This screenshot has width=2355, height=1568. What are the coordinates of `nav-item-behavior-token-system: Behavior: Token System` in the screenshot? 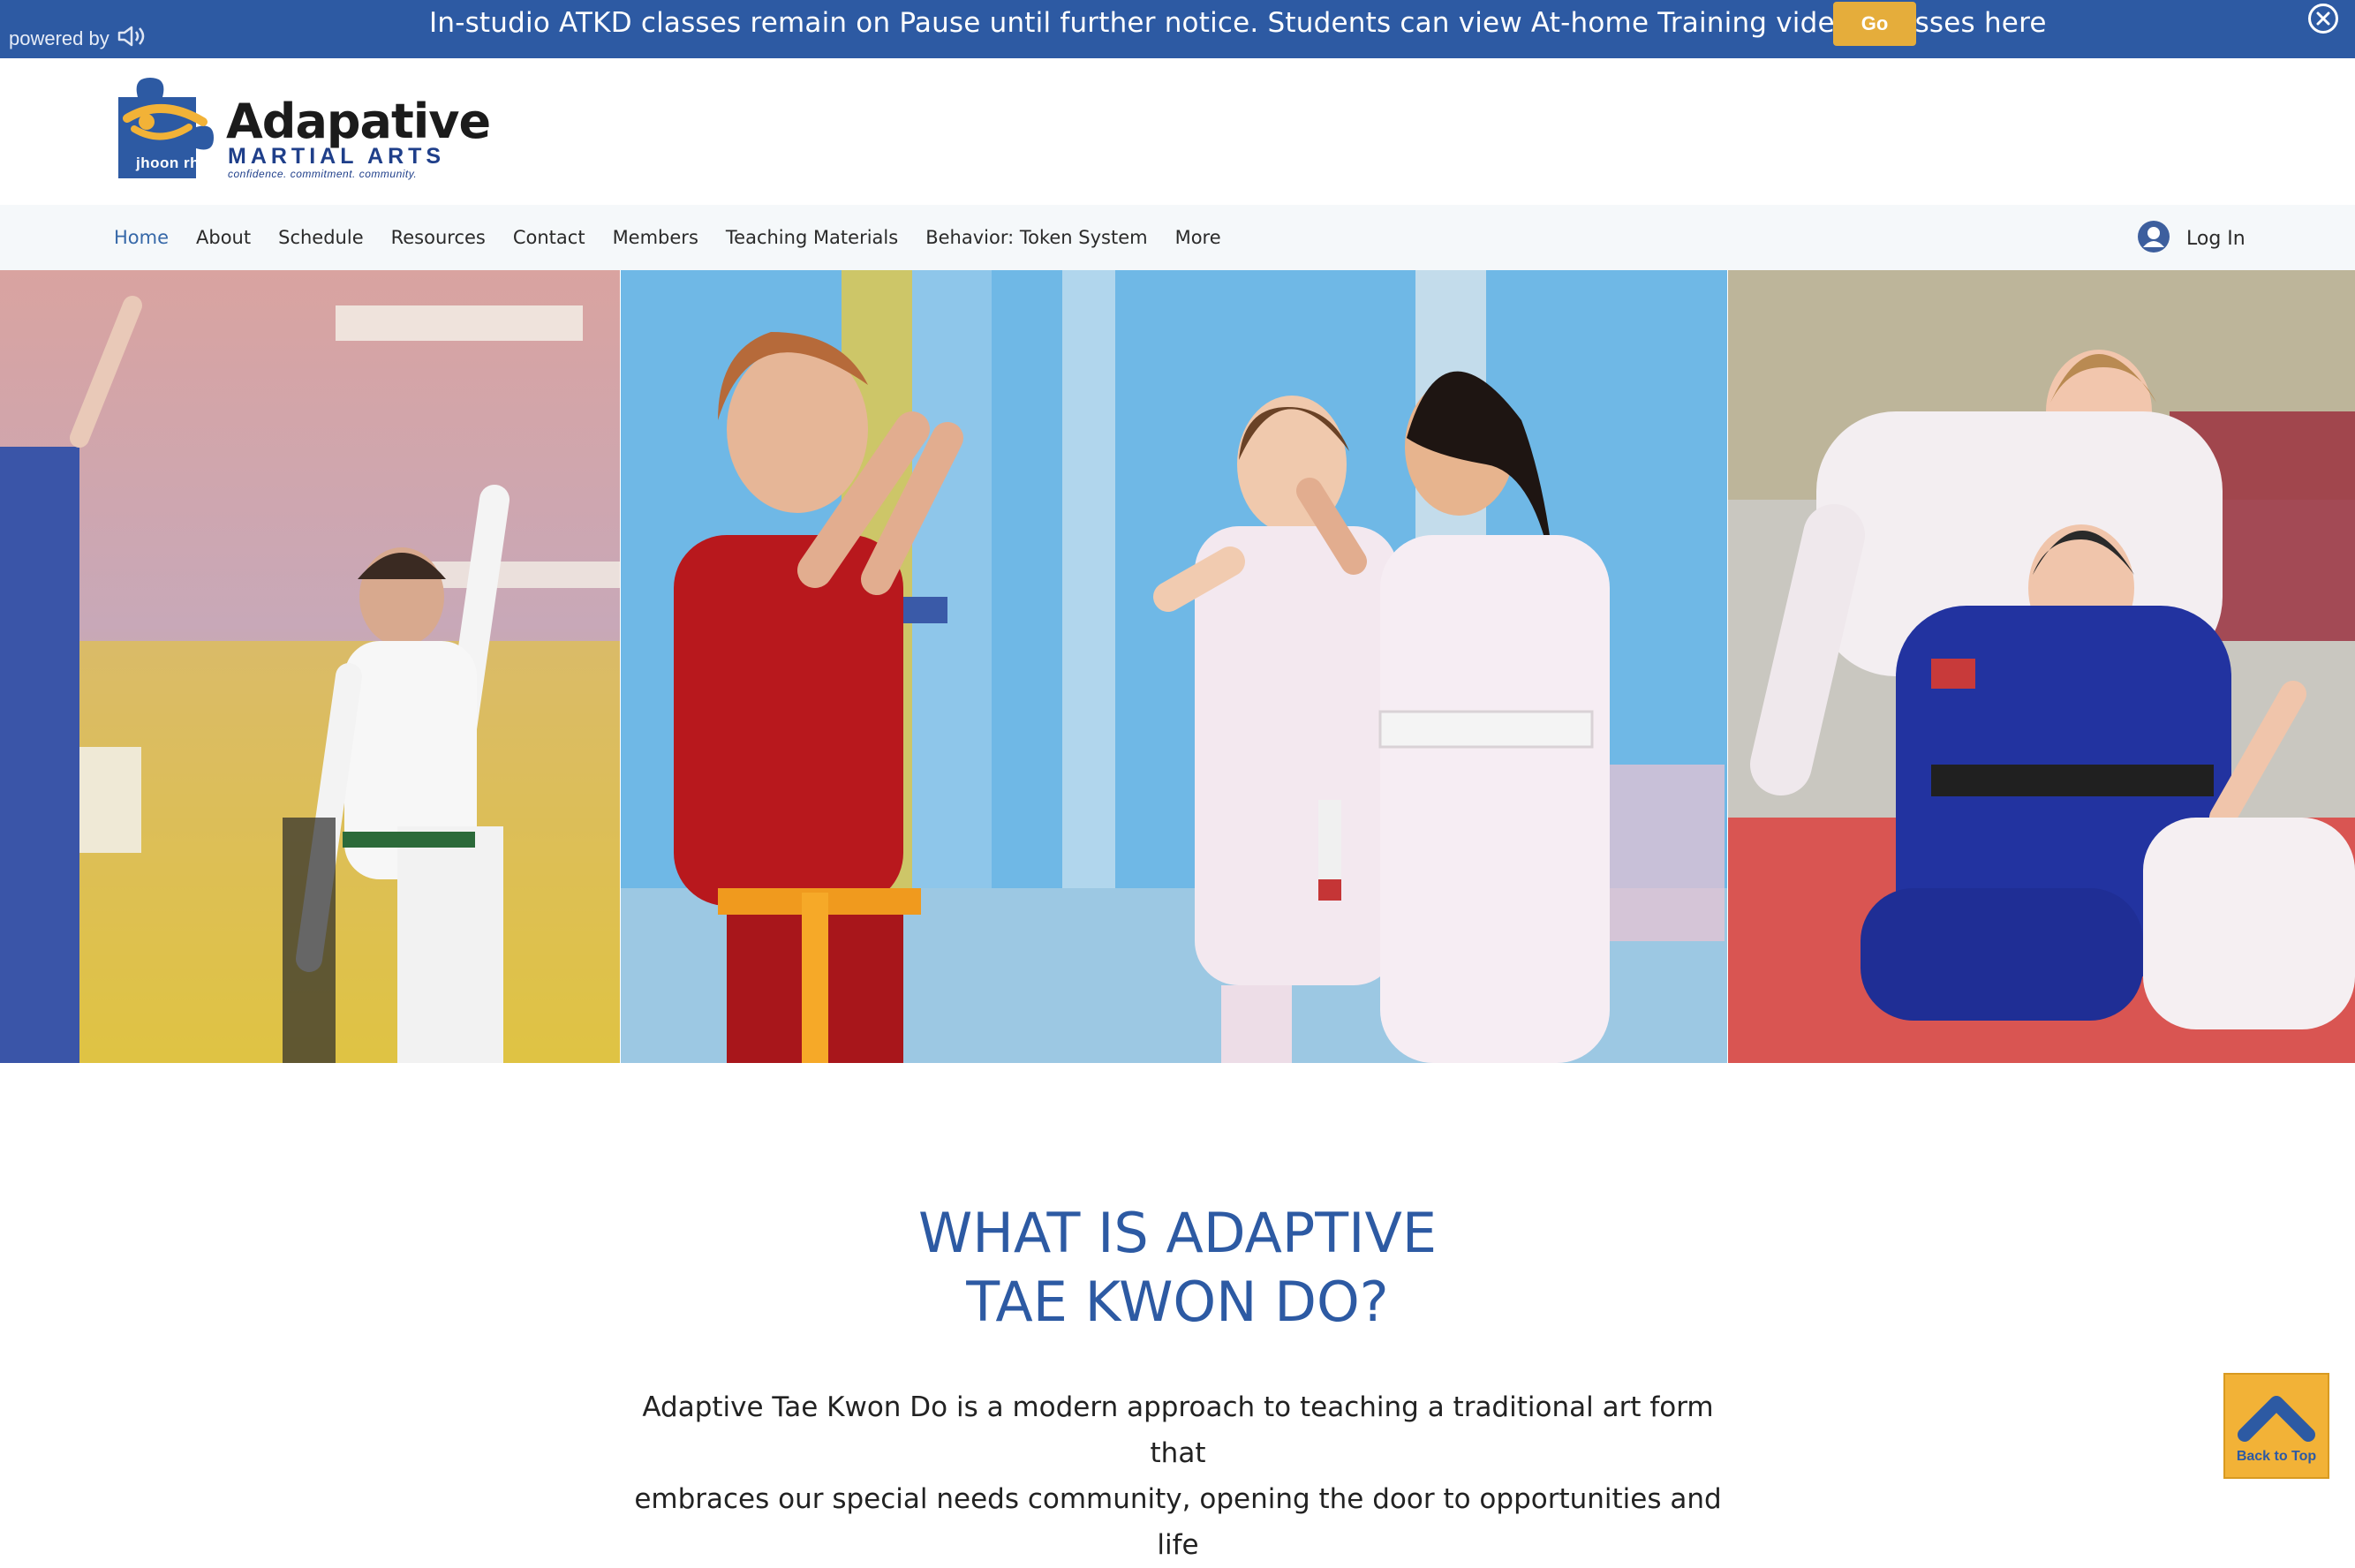 It's located at (1036, 237).